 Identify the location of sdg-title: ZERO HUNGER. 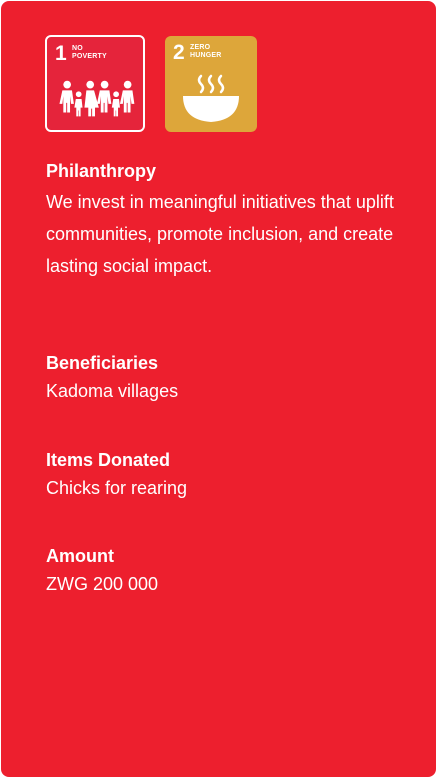
(206, 52).